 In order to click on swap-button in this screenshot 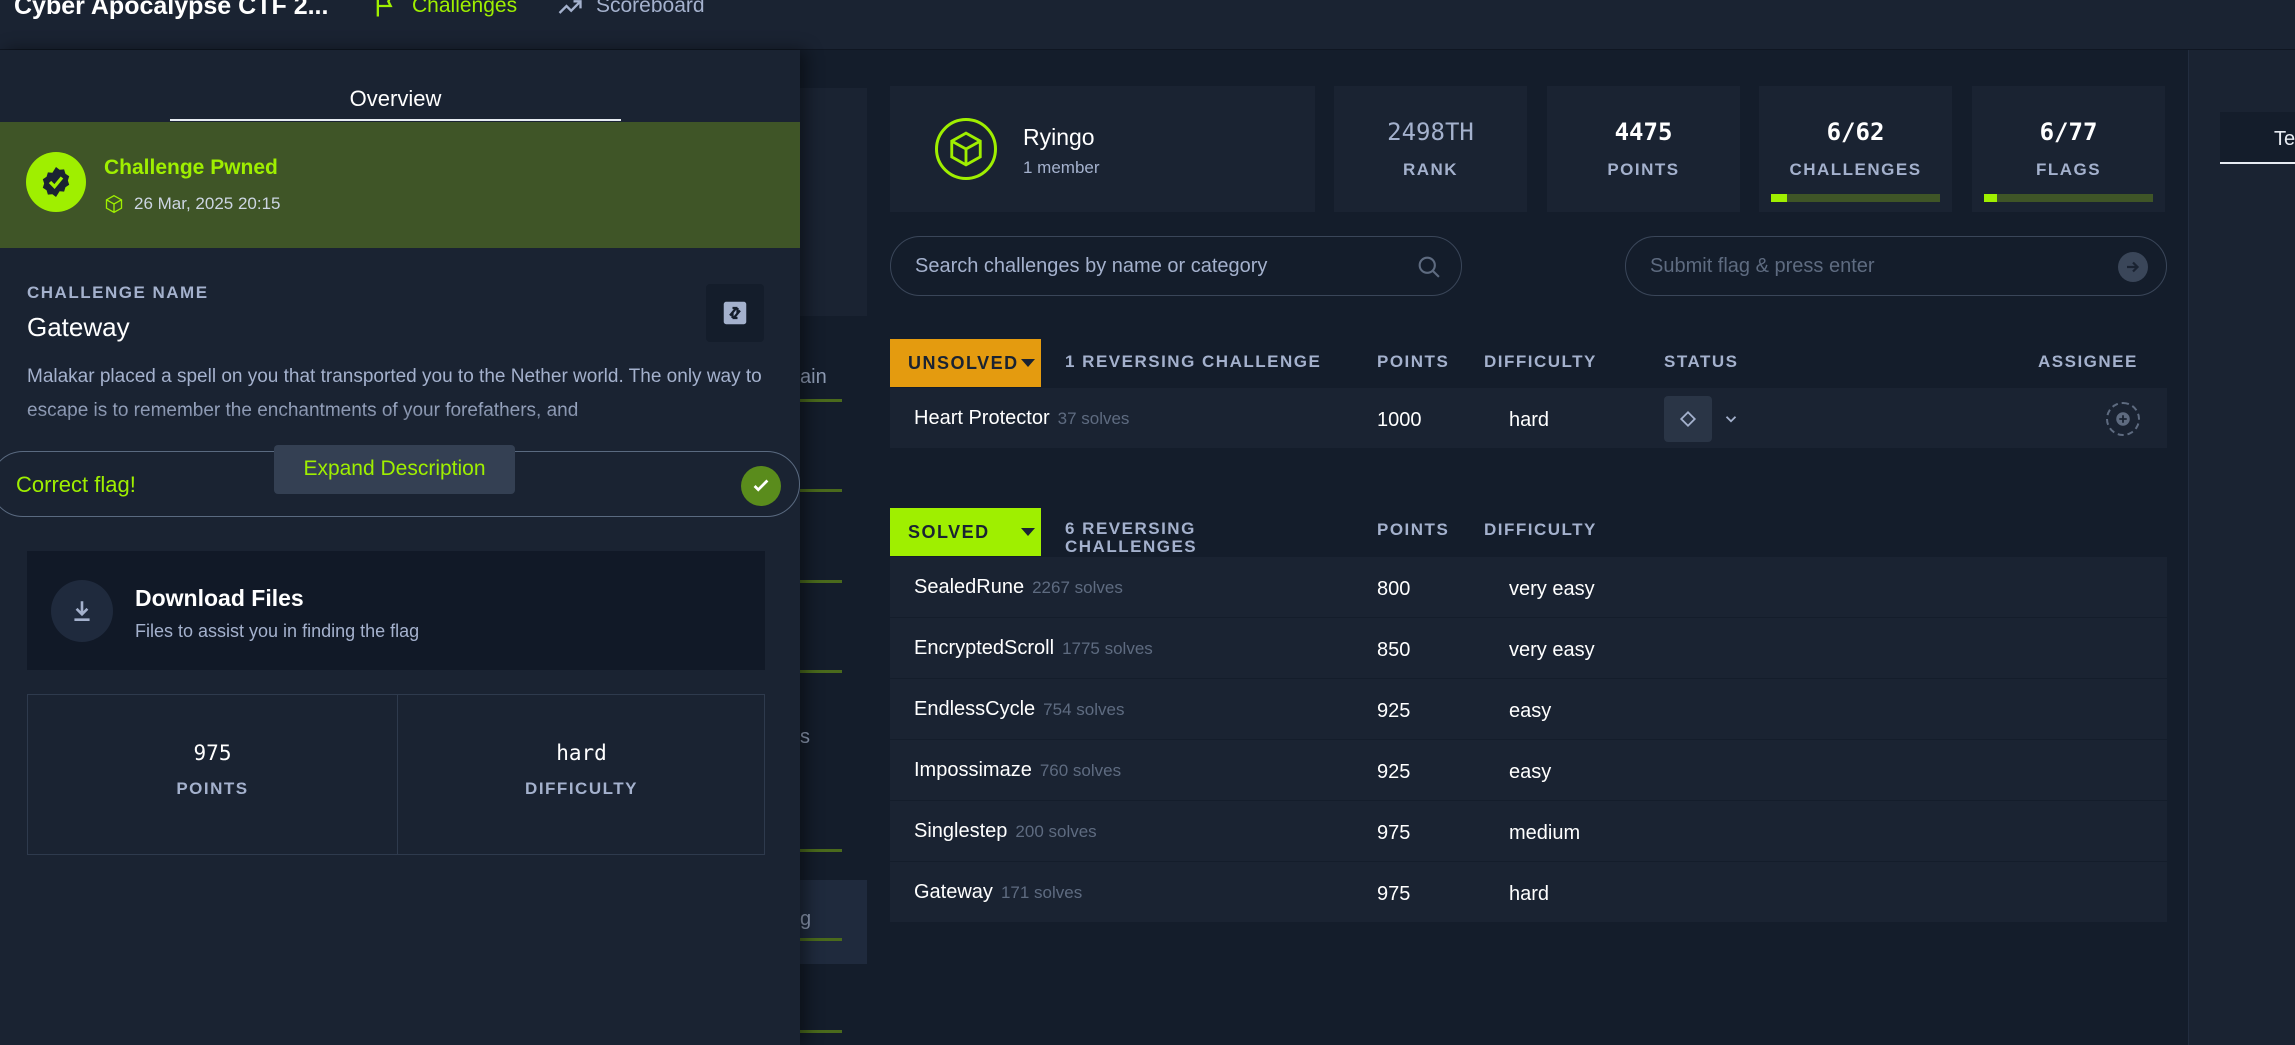, I will do `click(735, 313)`.